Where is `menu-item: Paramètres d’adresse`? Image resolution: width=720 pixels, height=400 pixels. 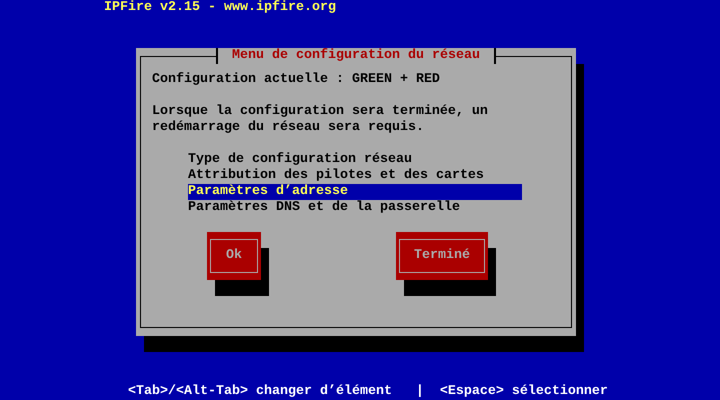 menu-item: Paramètres d’adresse is located at coordinates (355, 192).